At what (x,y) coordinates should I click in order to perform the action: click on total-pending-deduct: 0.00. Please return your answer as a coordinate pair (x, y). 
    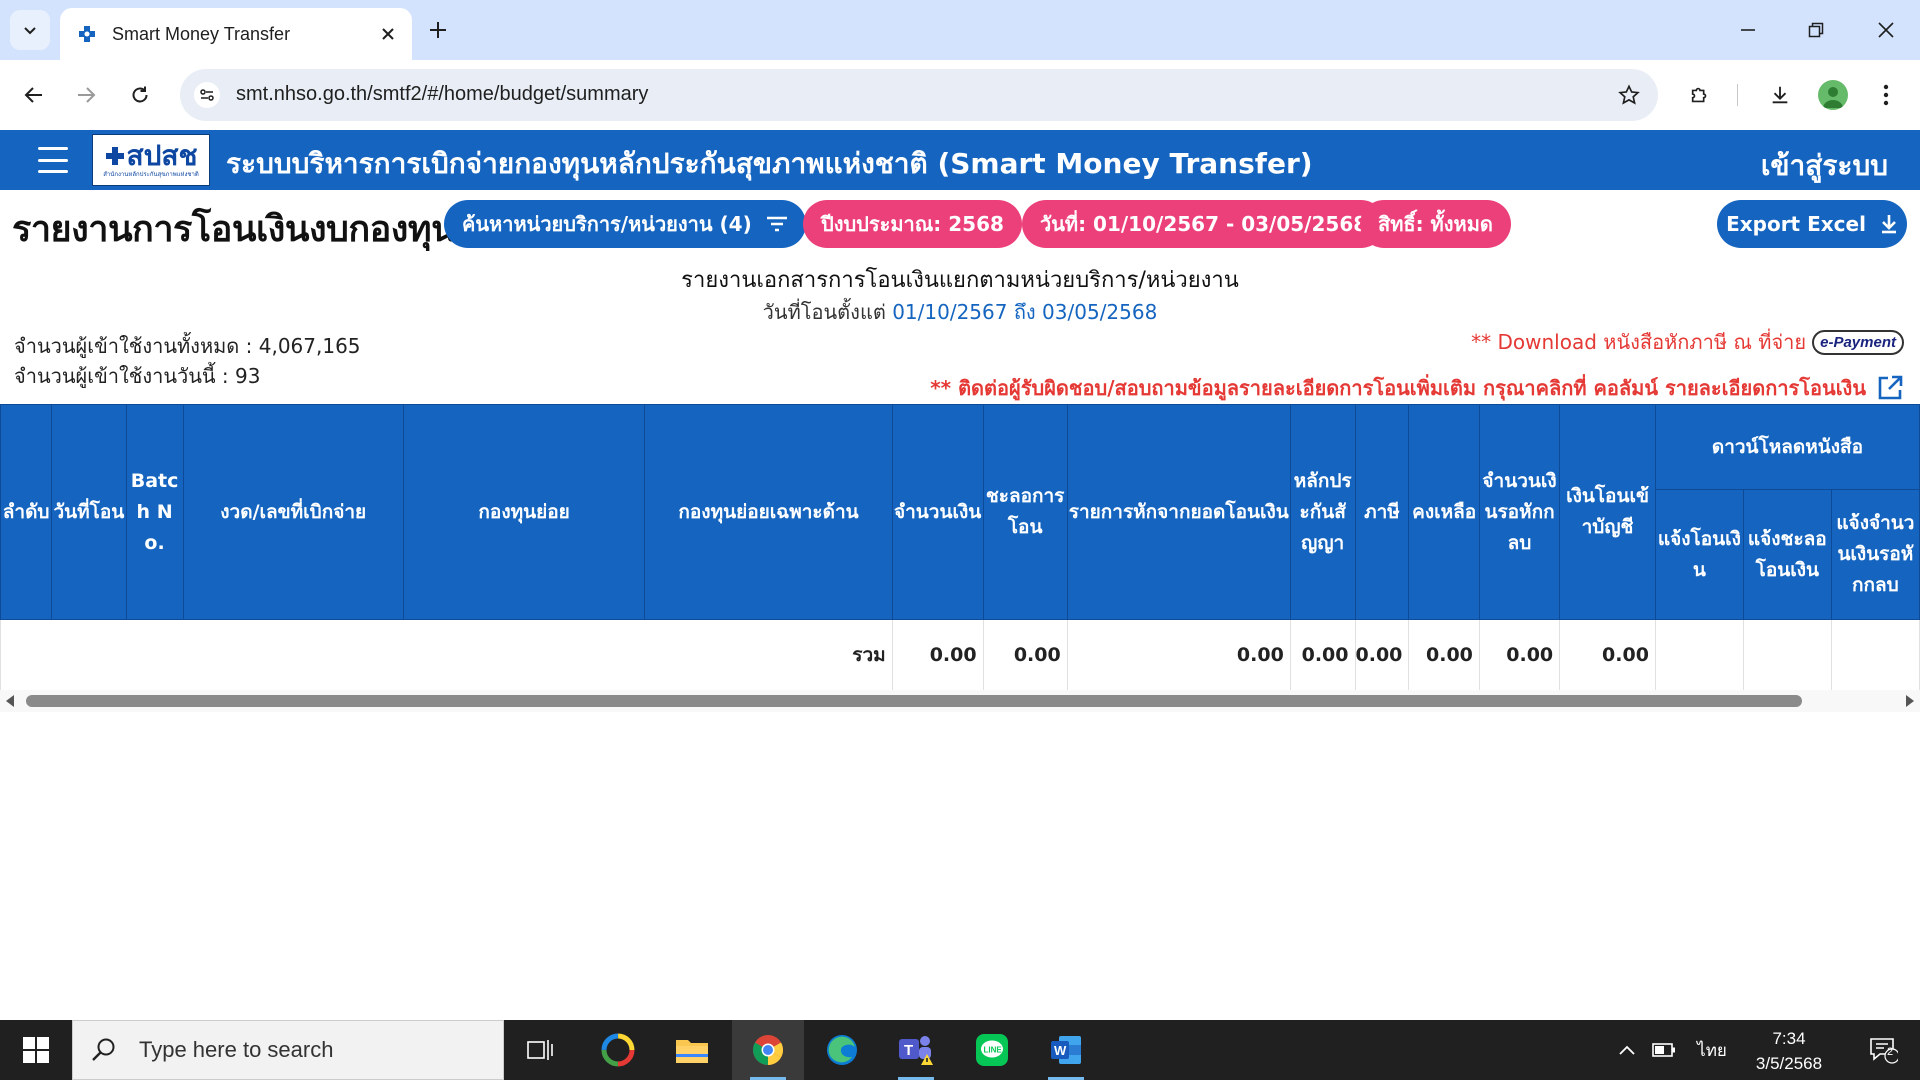
    Looking at the image, I should click on (1519, 654).